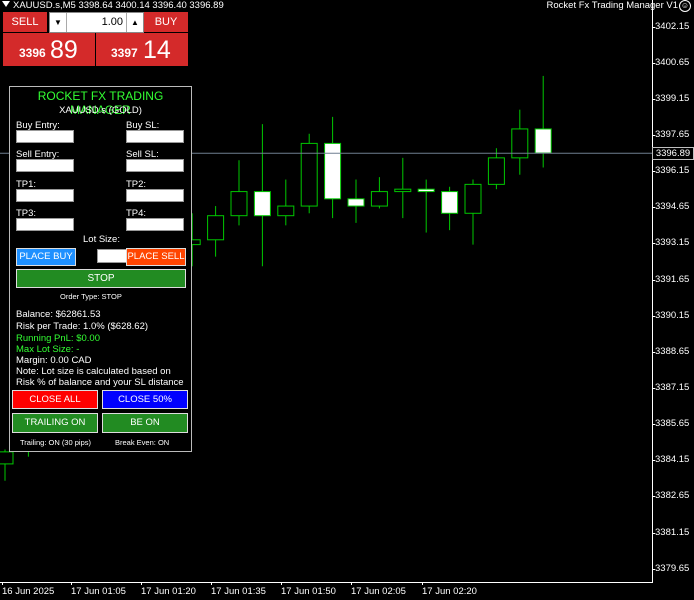 This screenshot has height=600, width=694. I want to click on buy-sl-input, so click(155, 136).